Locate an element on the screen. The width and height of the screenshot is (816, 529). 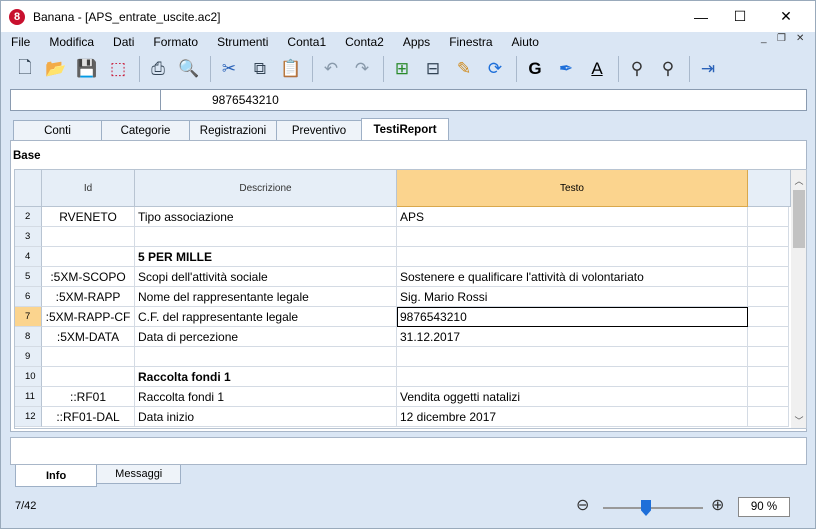
cell-testo: APS is located at coordinates (572, 217).